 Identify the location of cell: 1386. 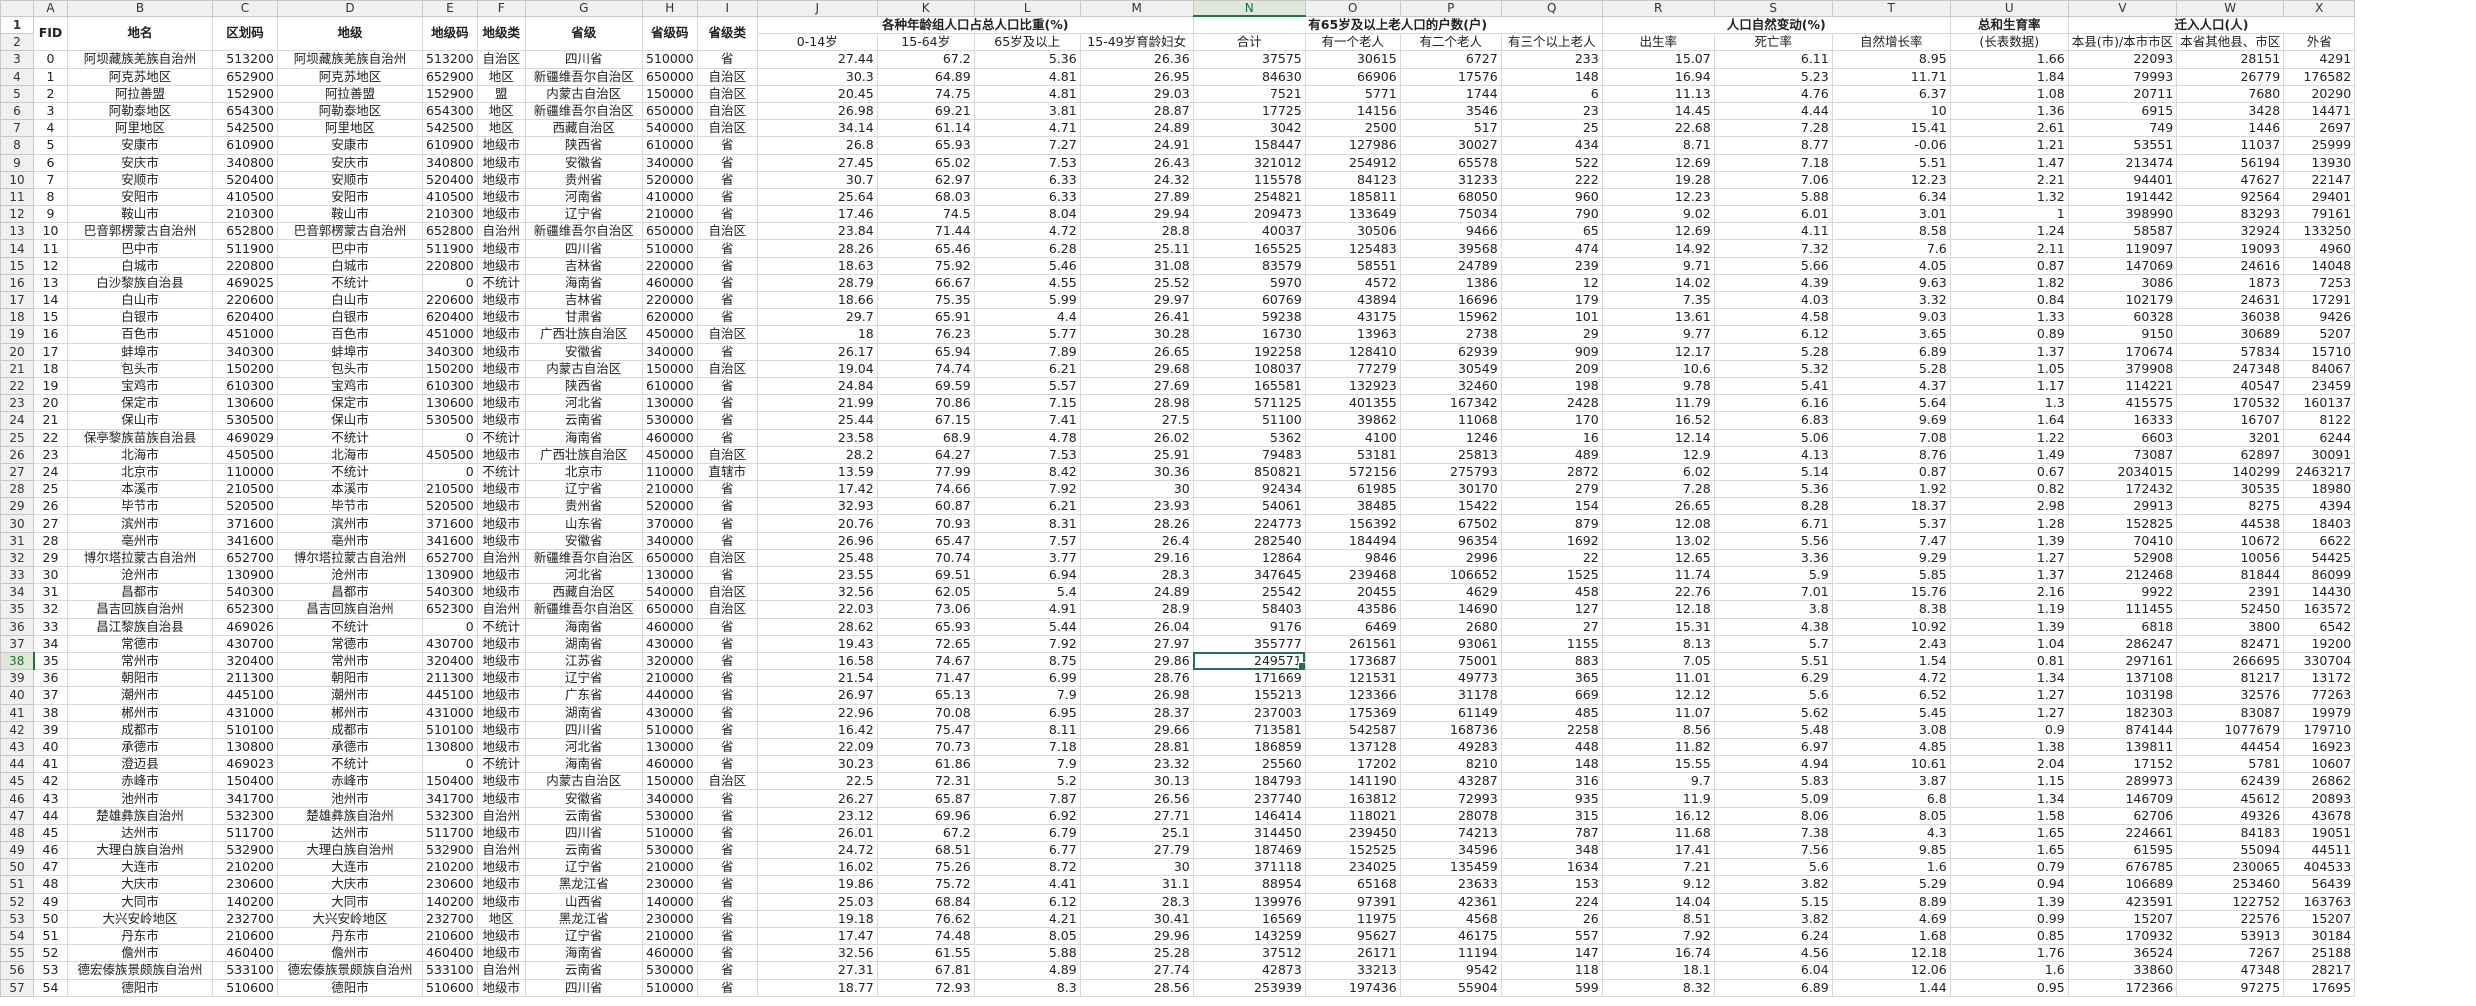
(1450, 283).